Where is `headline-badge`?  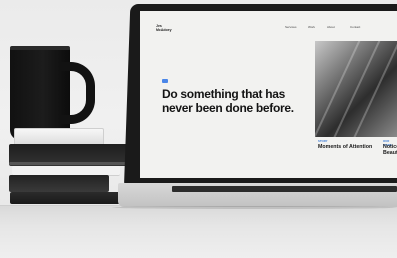
headline-badge is located at coordinates (165, 81).